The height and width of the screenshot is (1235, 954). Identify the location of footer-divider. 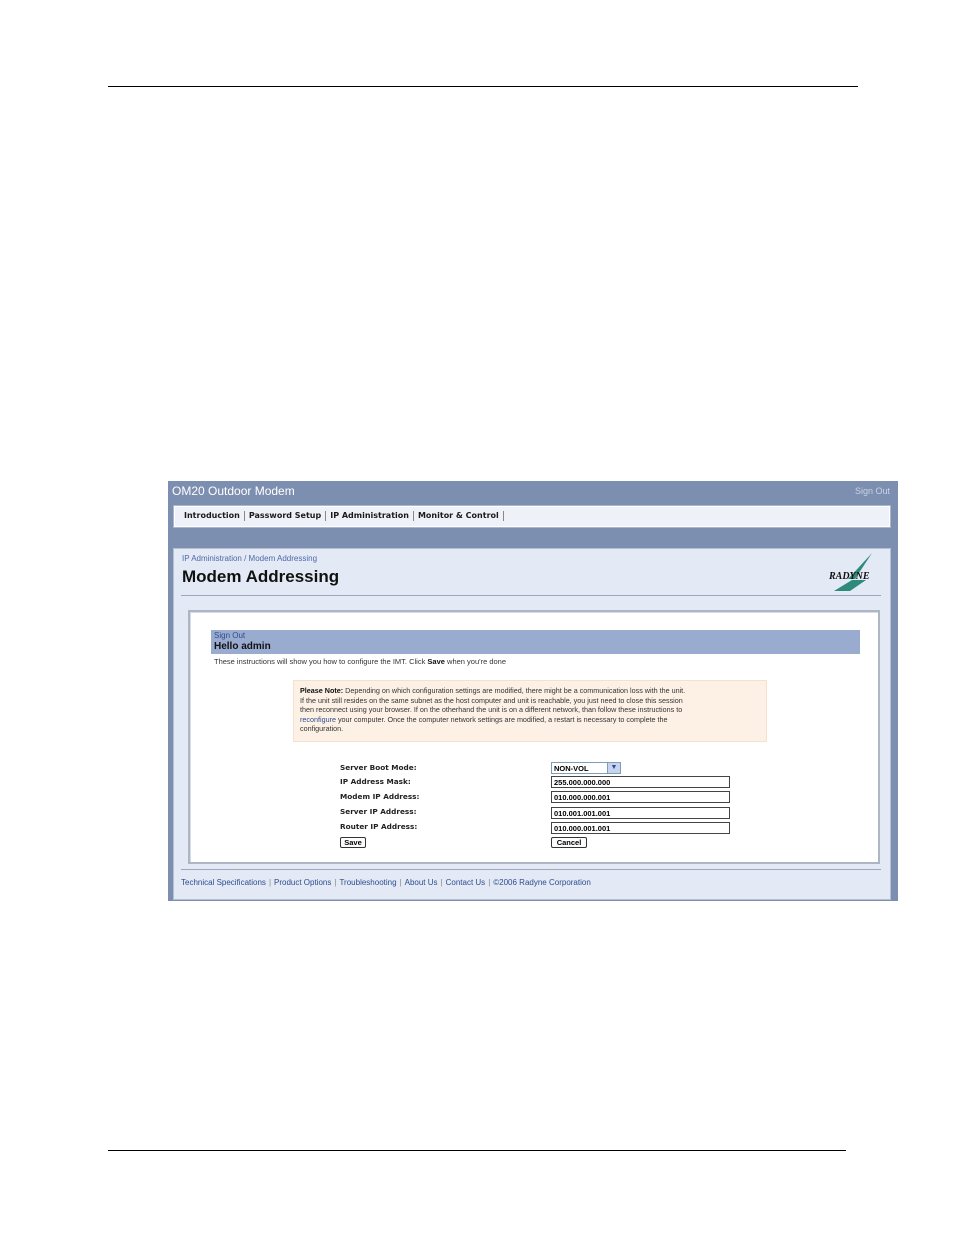
(531, 869).